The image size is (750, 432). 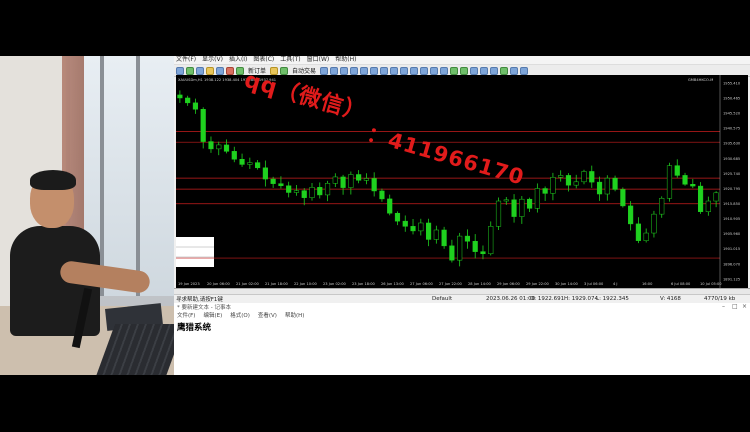 I want to click on notepad-menu-bar: 文件(F) 编辑(E) 格式(O) 查看(V) 帮助(H), so click(x=462, y=315).